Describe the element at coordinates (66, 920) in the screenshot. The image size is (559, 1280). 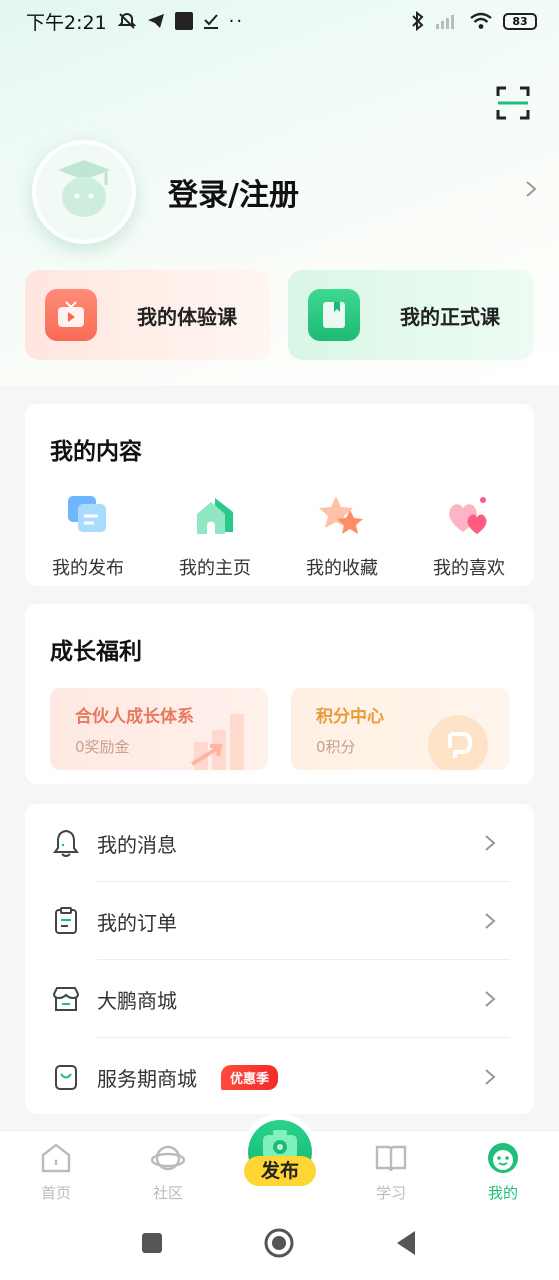
I see `order-icon` at that location.